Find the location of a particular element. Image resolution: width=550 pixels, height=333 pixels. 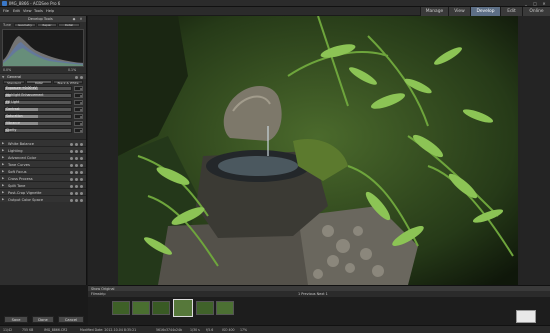

menu-edit: Edit is located at coordinates (16, 11).